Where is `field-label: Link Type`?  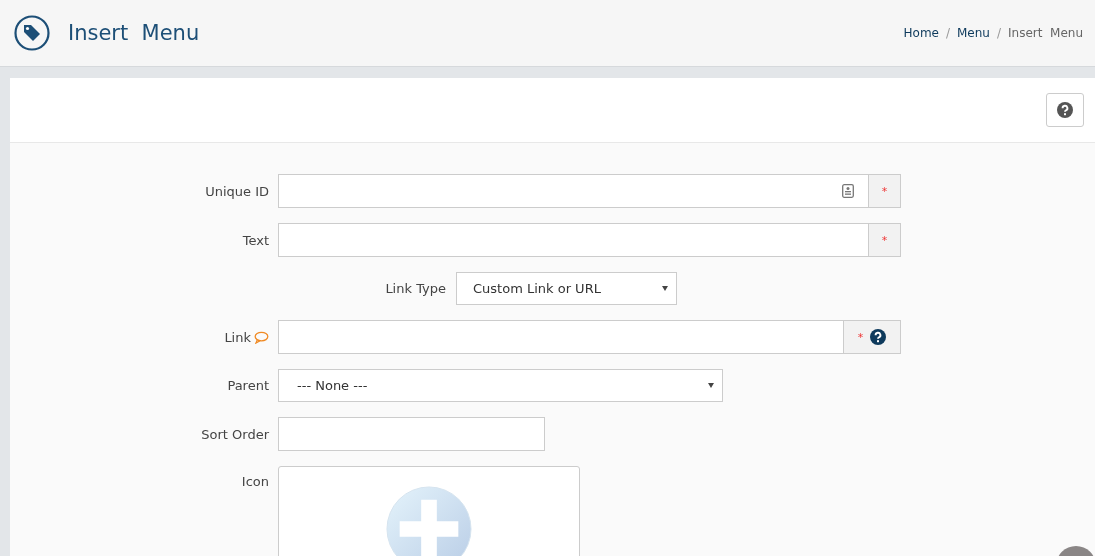
field-label: Link Type is located at coordinates (415, 288).